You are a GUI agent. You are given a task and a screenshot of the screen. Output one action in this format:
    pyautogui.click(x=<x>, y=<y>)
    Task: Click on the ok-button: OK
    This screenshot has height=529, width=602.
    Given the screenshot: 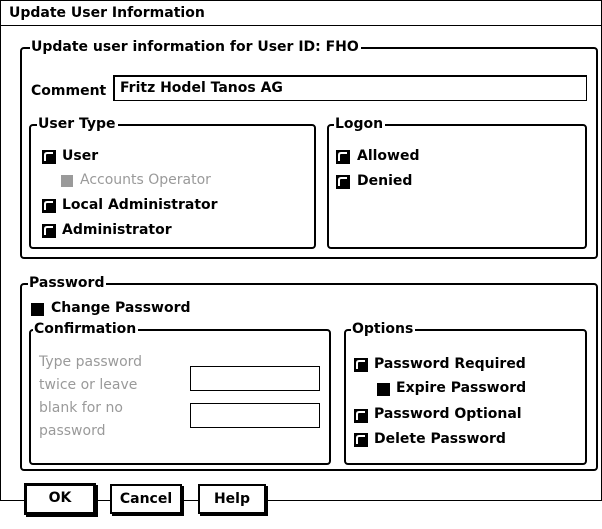 What is the action you would take?
    pyautogui.click(x=60, y=499)
    